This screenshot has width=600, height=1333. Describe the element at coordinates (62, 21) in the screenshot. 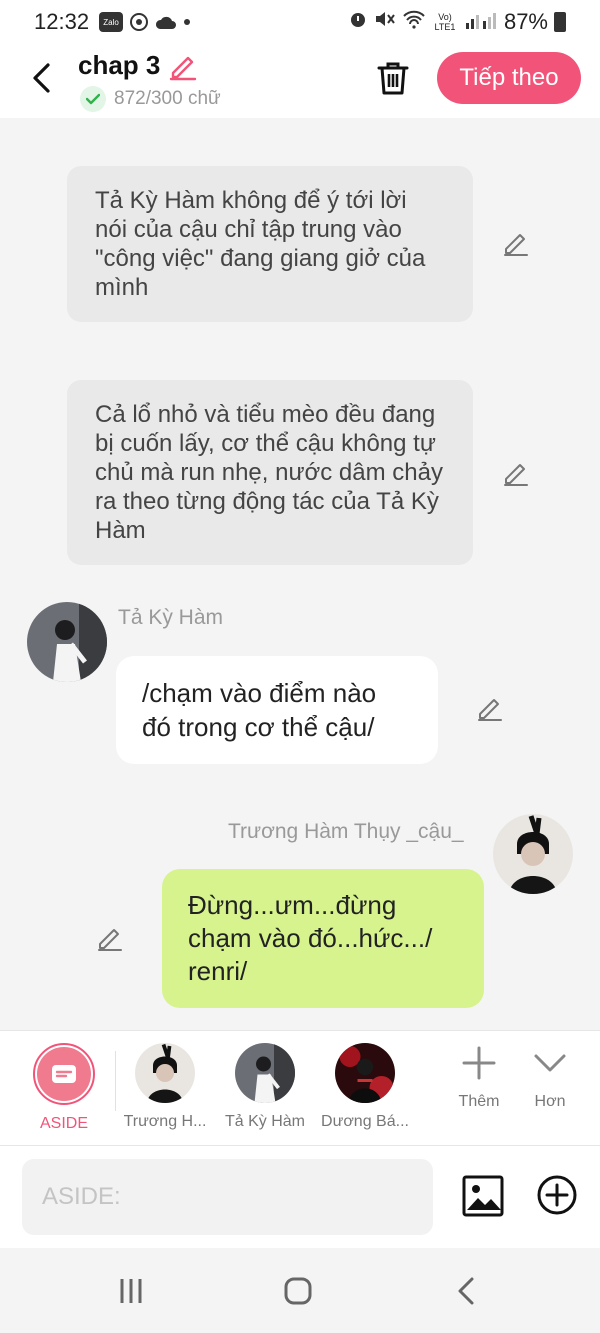

I see `status-time: 12:32` at that location.